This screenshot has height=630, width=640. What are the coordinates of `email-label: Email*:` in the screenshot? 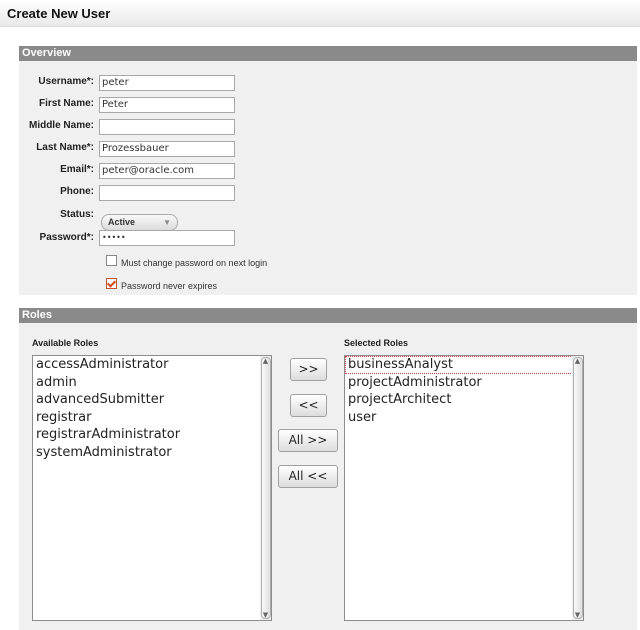 It's located at (77, 169).